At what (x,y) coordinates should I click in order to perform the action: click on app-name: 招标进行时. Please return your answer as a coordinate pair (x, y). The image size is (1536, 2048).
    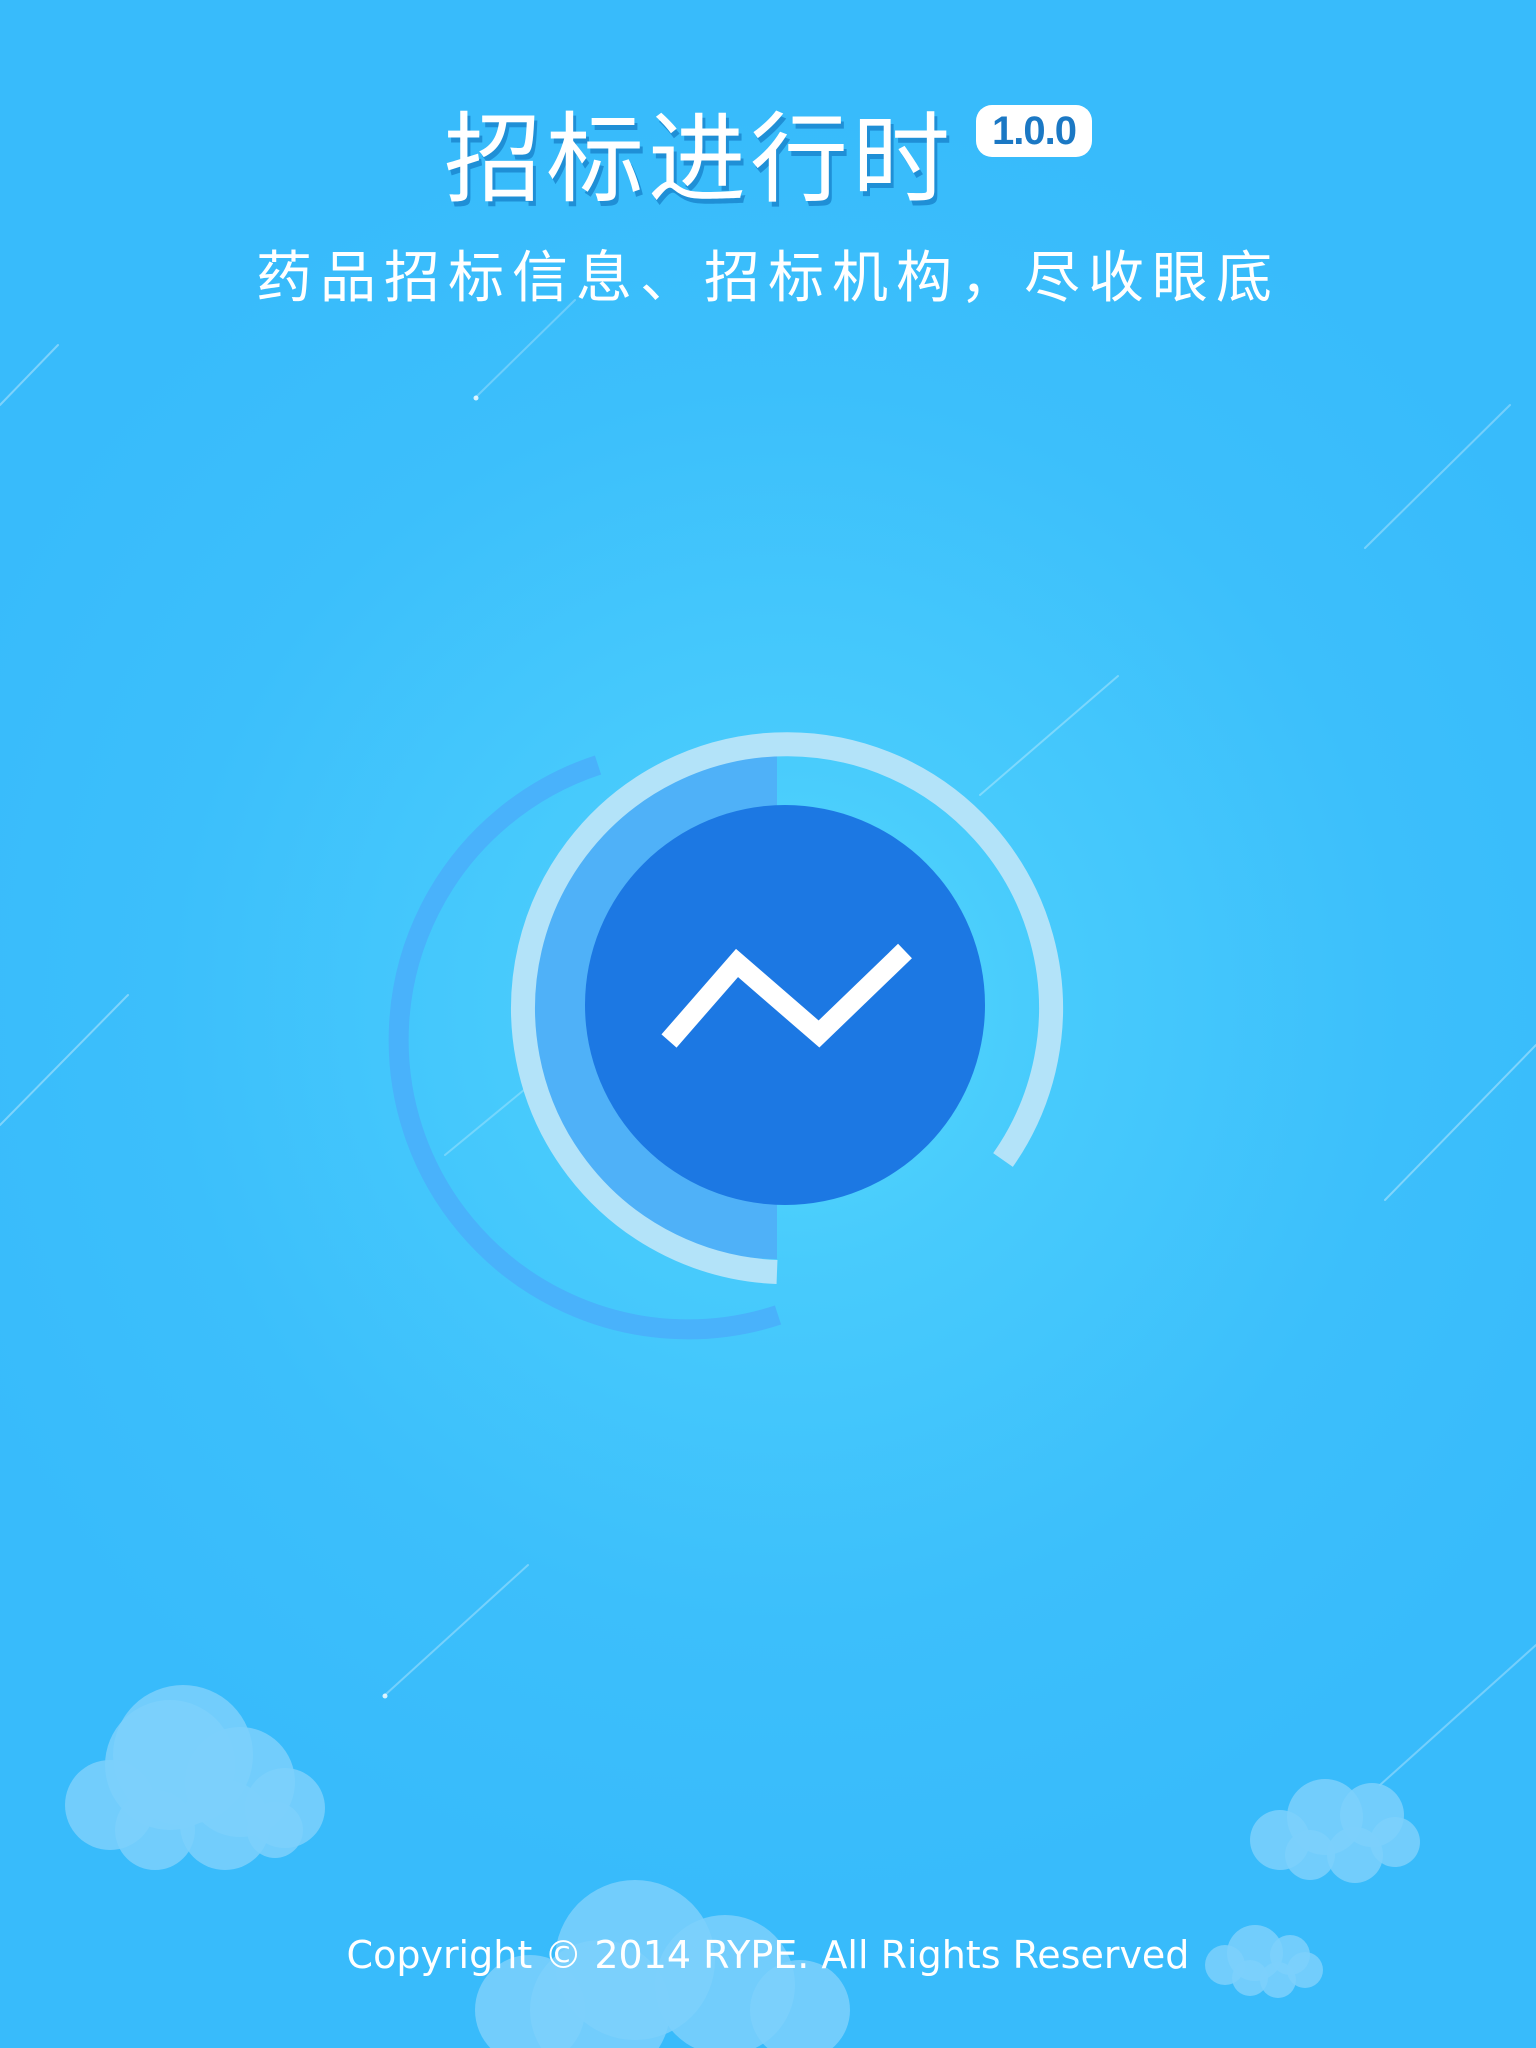
    Looking at the image, I should click on (699, 160).